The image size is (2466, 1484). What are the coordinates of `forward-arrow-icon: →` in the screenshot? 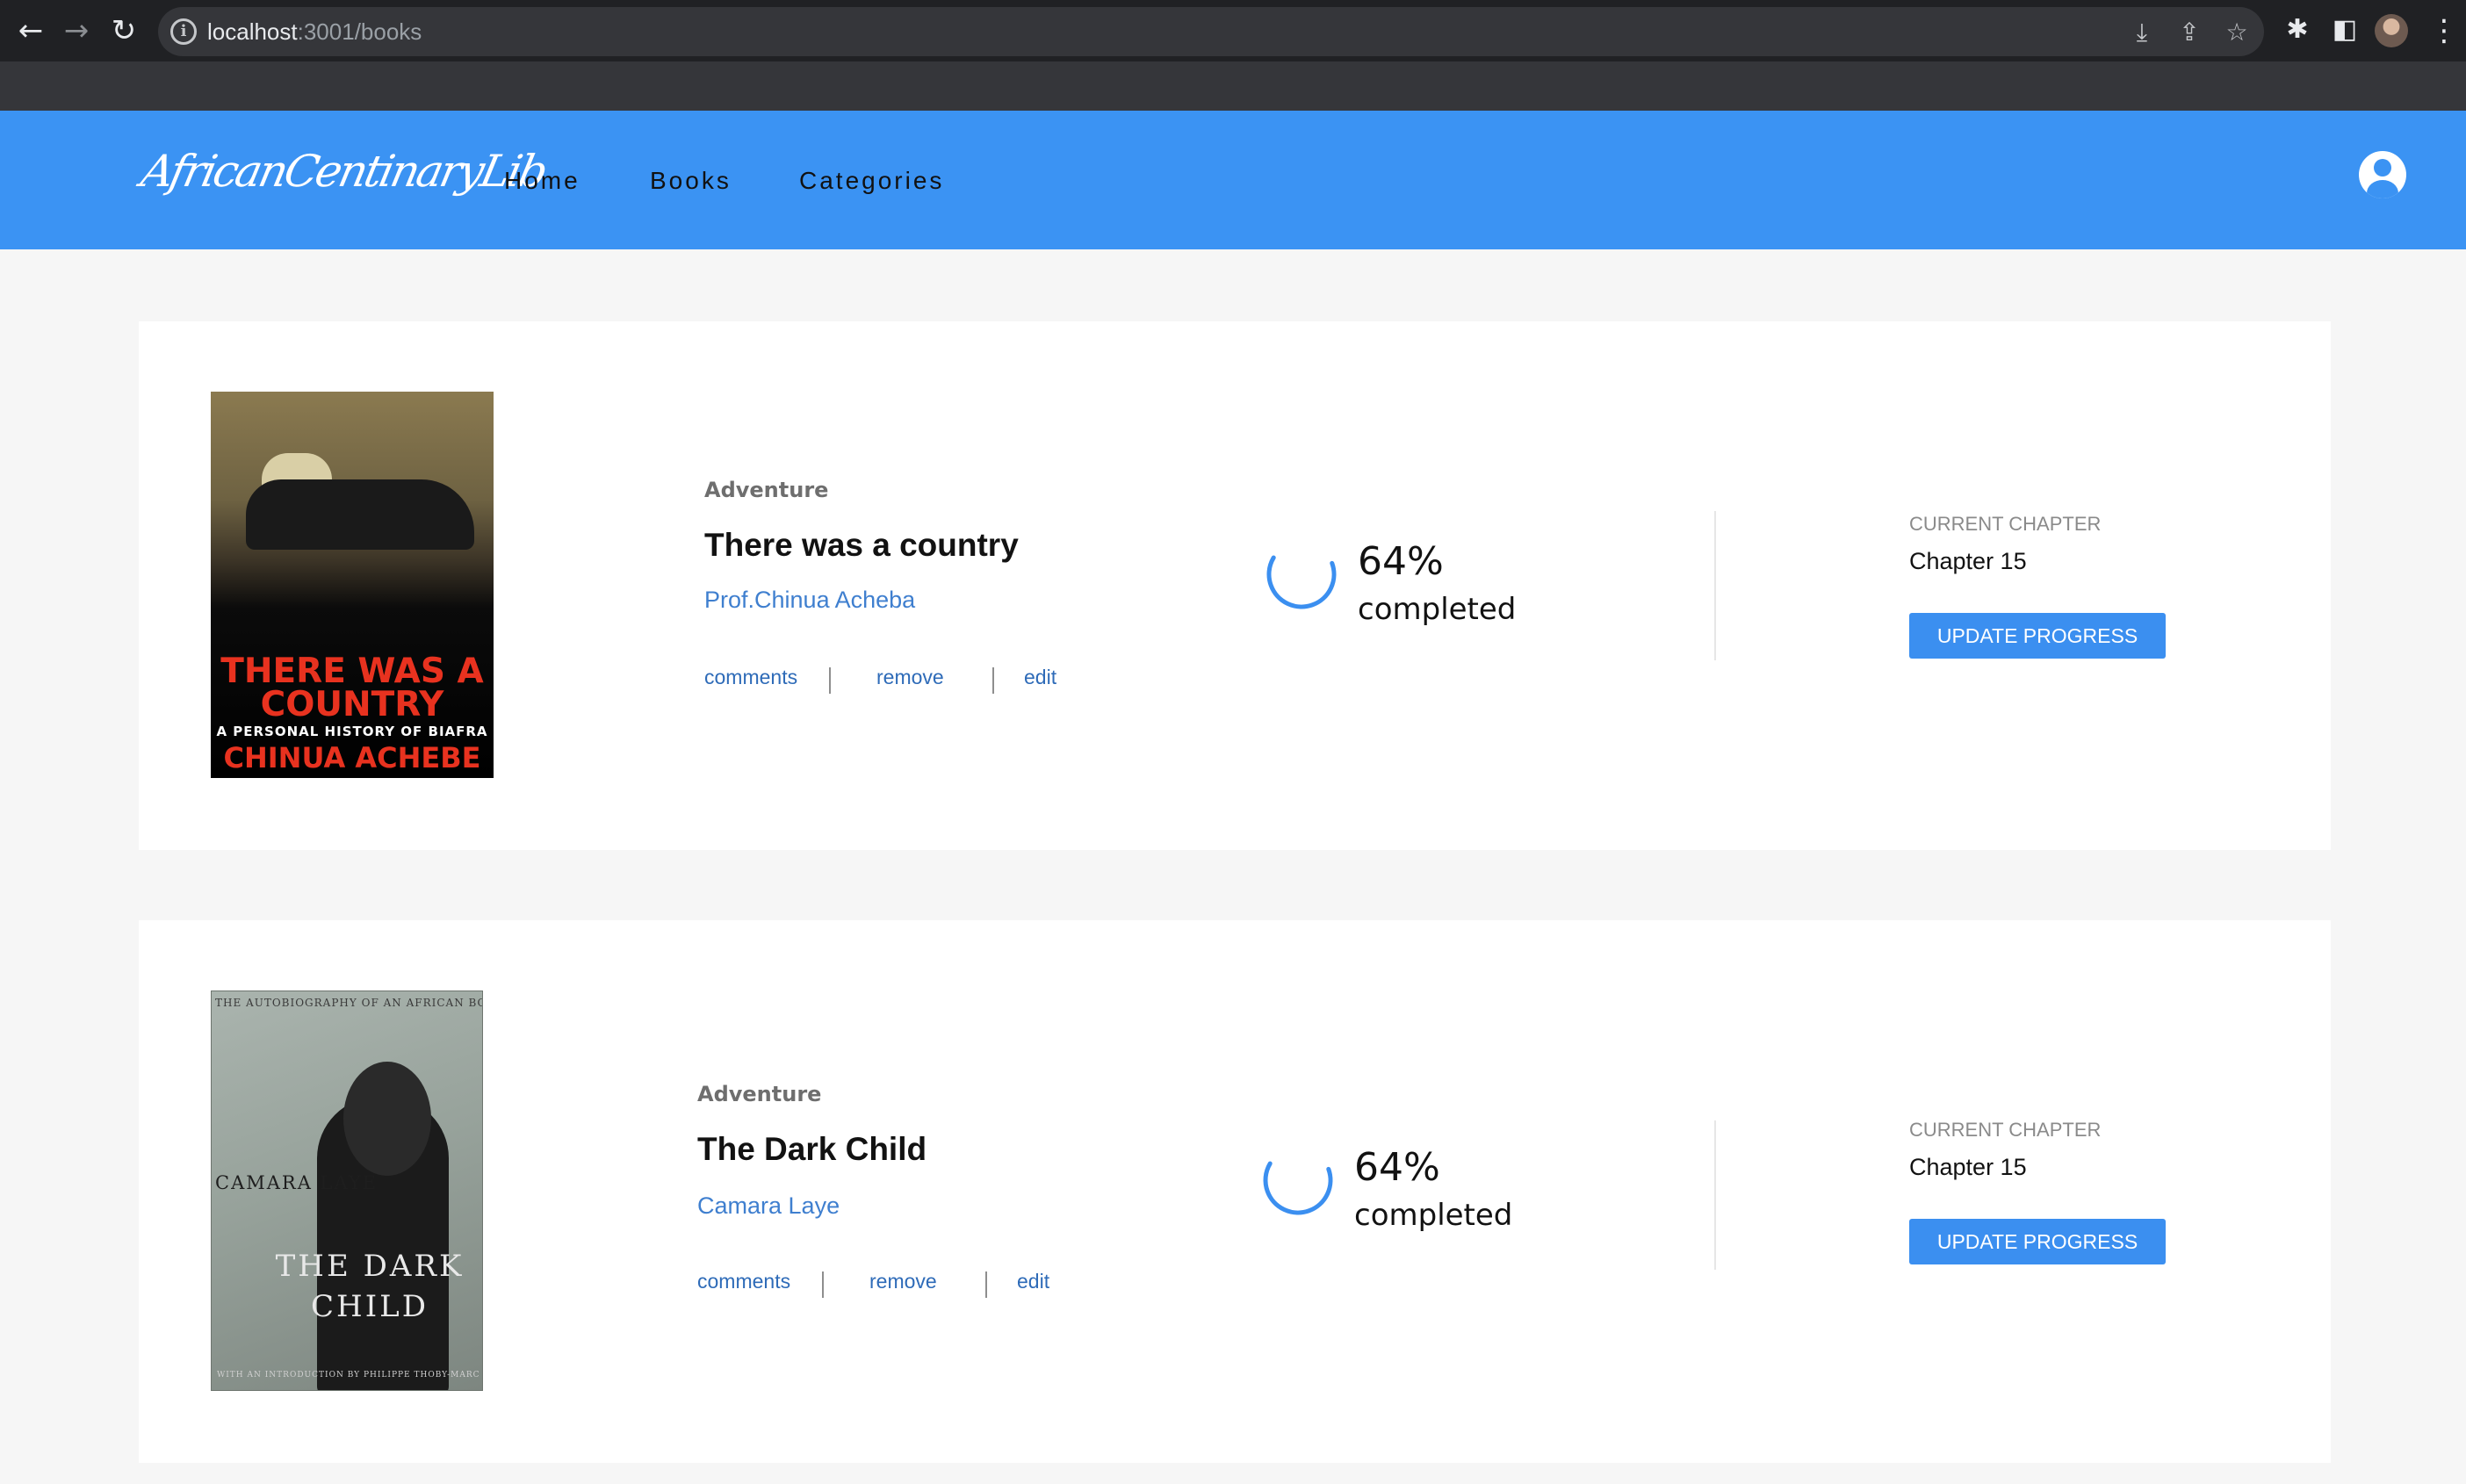 It's located at (76, 30).